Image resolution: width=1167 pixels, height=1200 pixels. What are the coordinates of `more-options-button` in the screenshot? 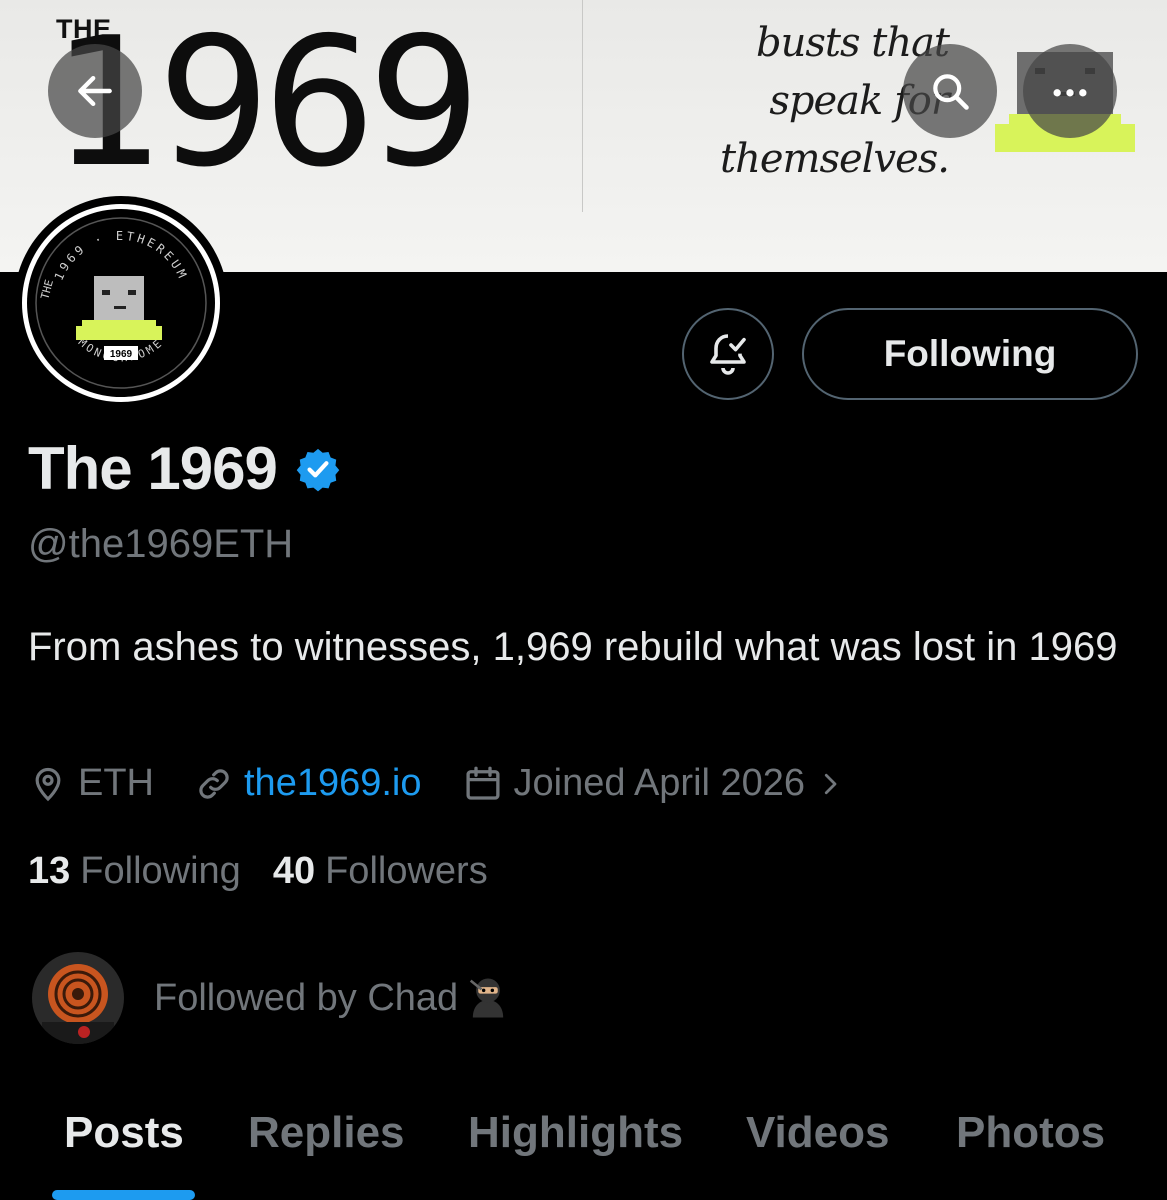 It's located at (1070, 91).